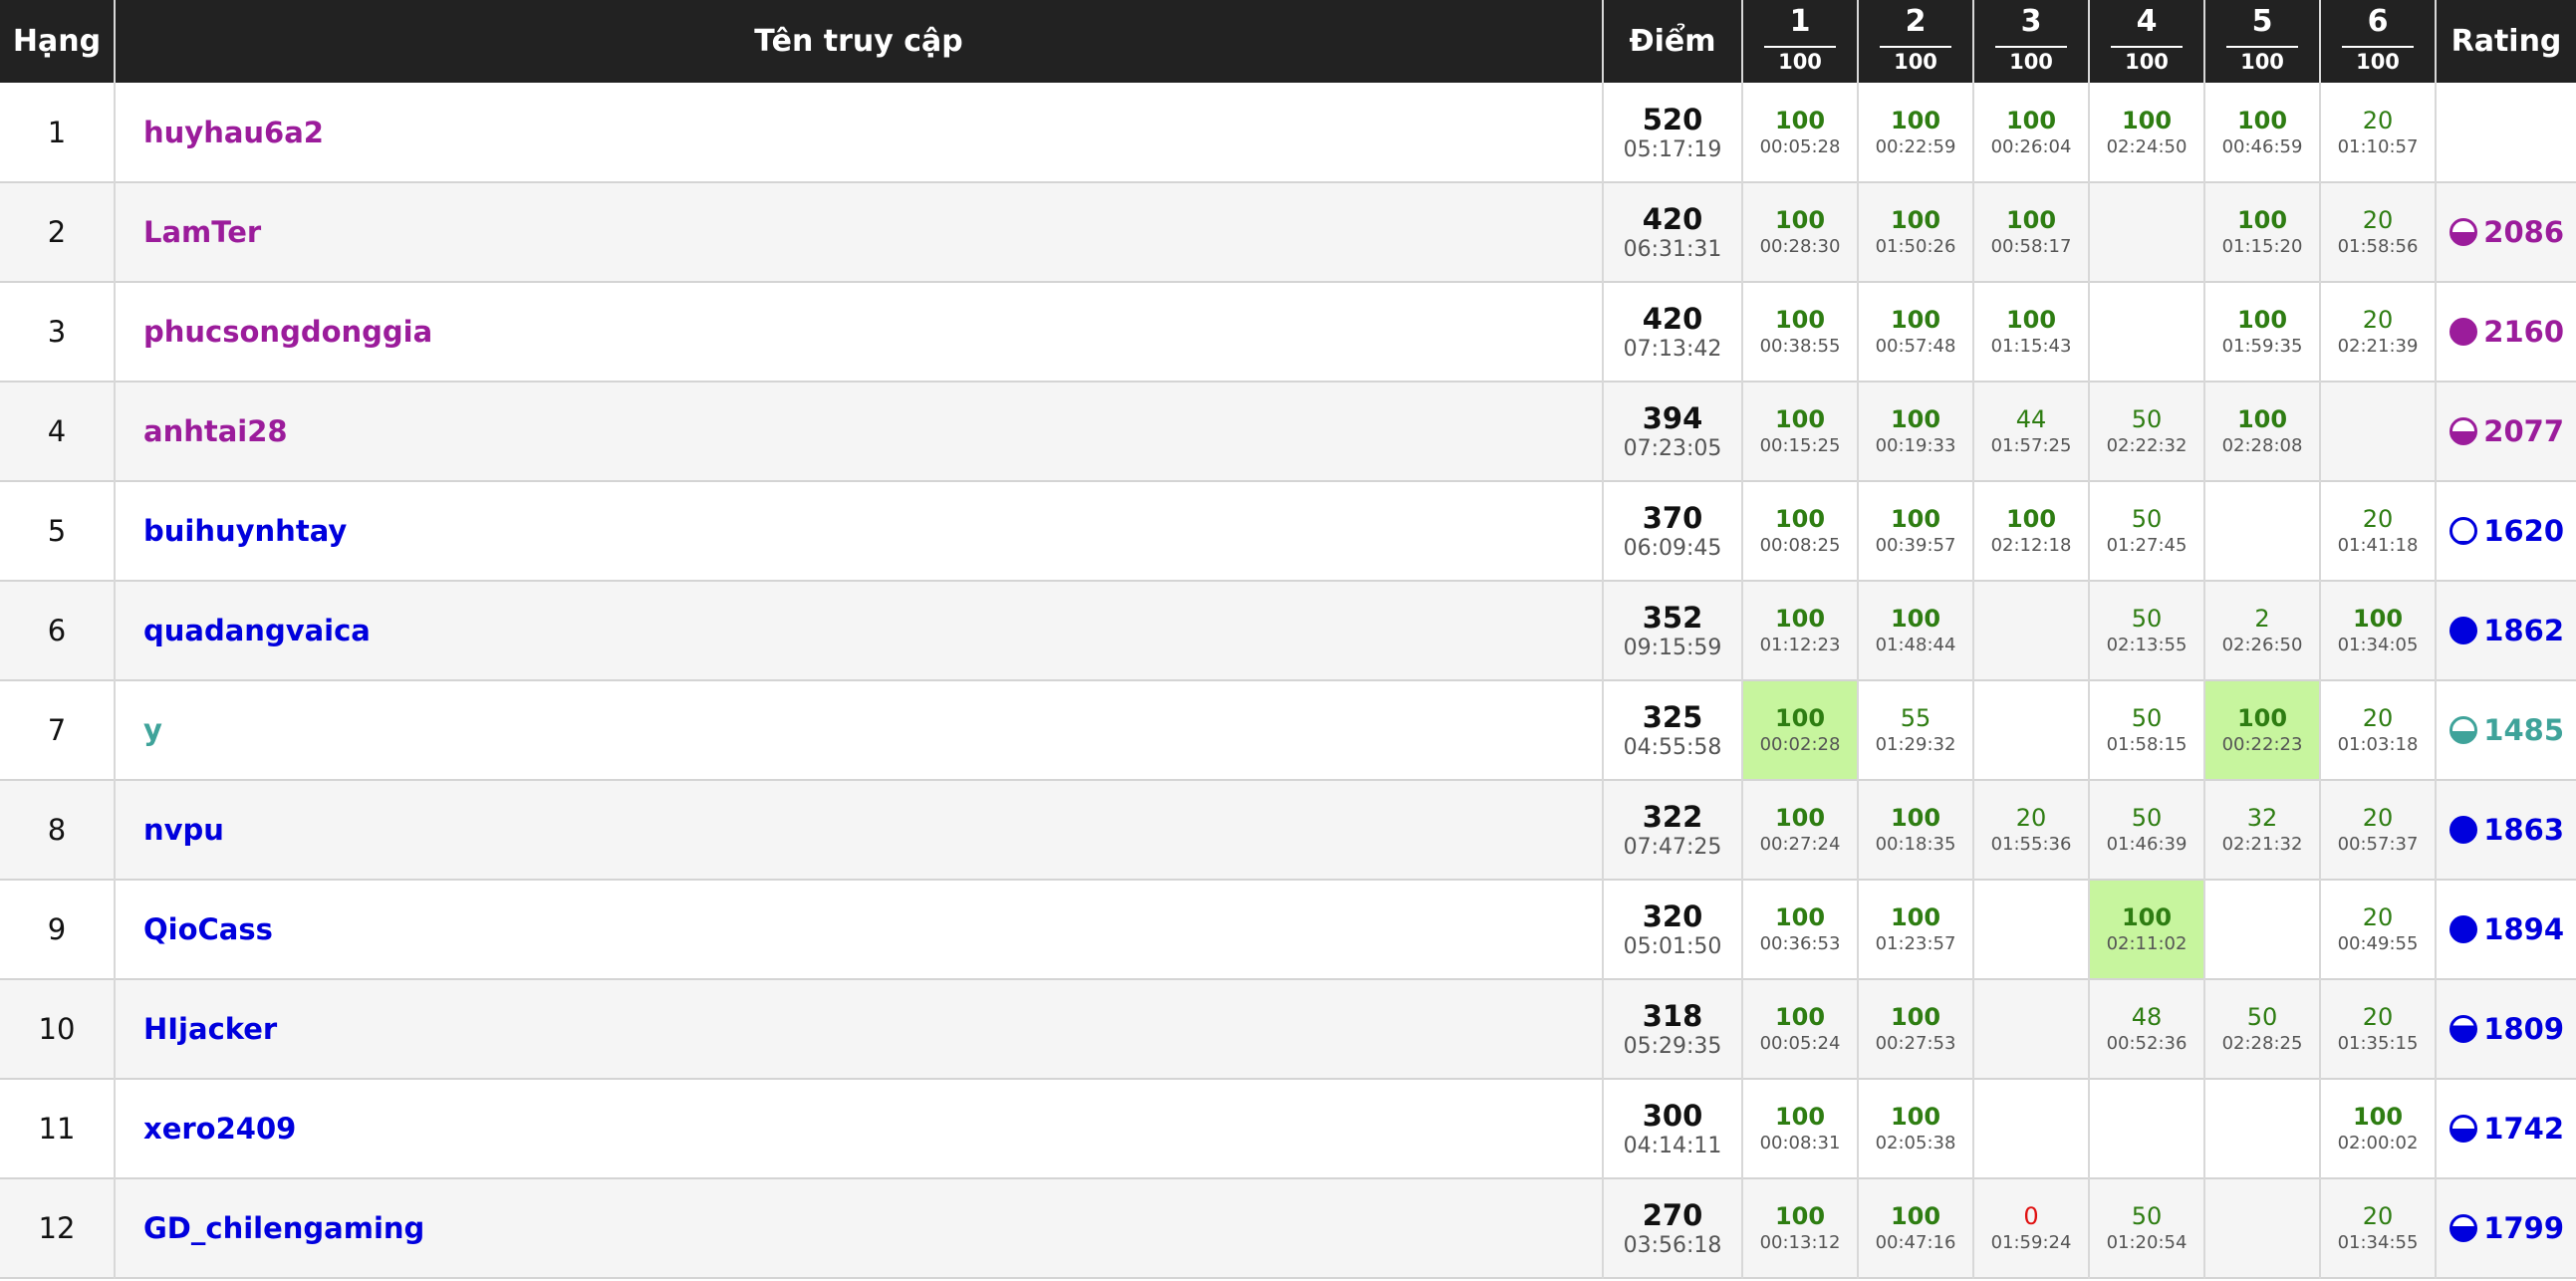 The width and height of the screenshot is (2576, 1281). I want to click on problem-1-cell: 100 00:36:53, so click(1800, 929).